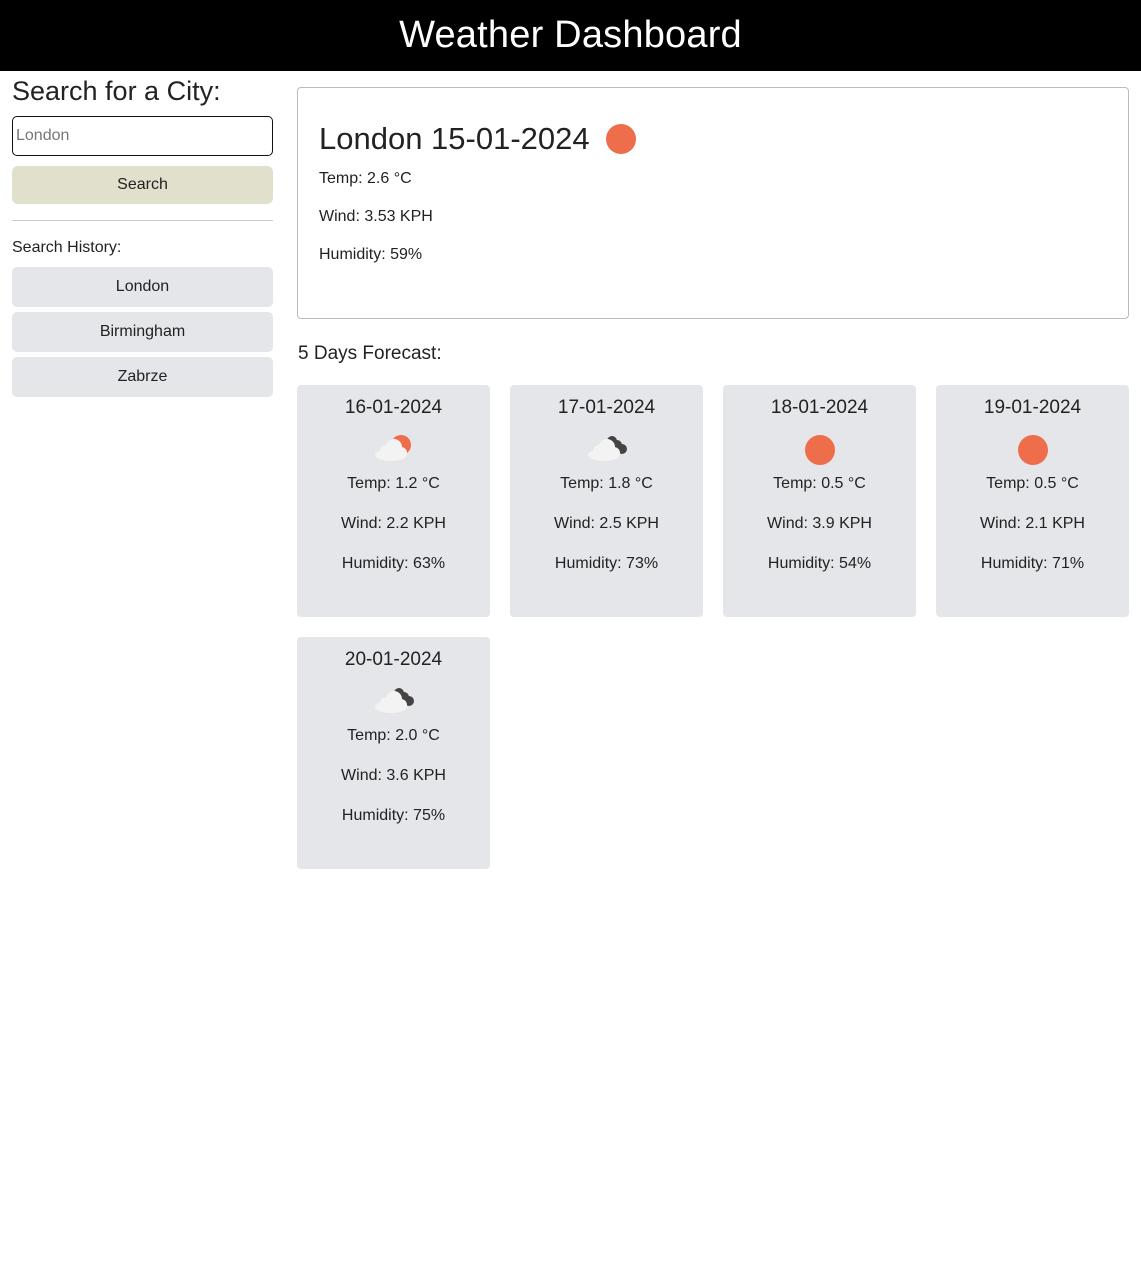  What do you see at coordinates (606, 407) in the screenshot?
I see `forecast-date: 17-01-2024` at bounding box center [606, 407].